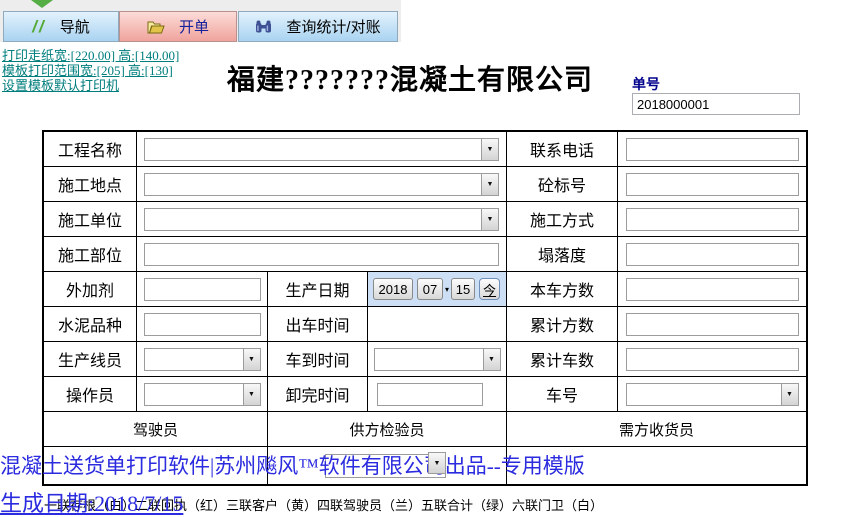 The height and width of the screenshot is (517, 853). What do you see at coordinates (292, 466) in the screenshot?
I see `branding-text: 混凝土送货单打印软件|苏州飚风™软件有限公司出品--专用模版` at bounding box center [292, 466].